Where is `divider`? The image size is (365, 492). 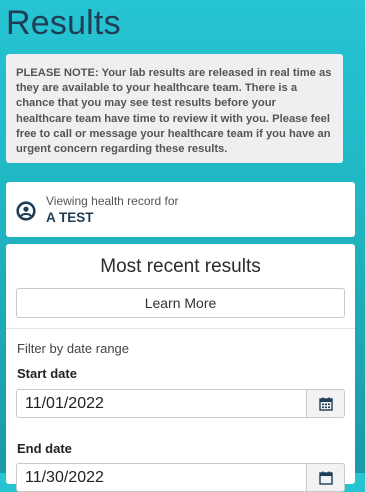
divider is located at coordinates (180, 328).